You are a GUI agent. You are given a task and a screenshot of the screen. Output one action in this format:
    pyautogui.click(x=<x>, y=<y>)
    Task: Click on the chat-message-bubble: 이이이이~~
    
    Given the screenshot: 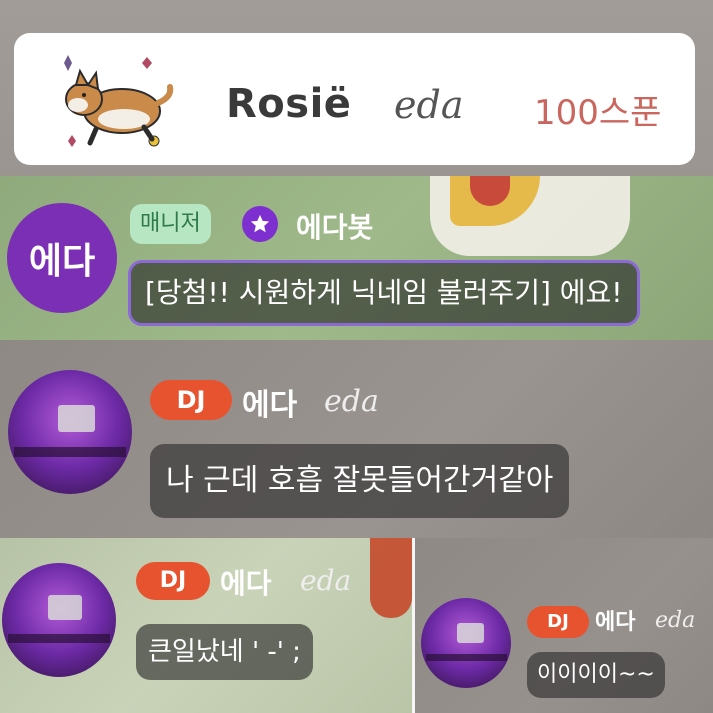 What is the action you would take?
    pyautogui.click(x=596, y=675)
    